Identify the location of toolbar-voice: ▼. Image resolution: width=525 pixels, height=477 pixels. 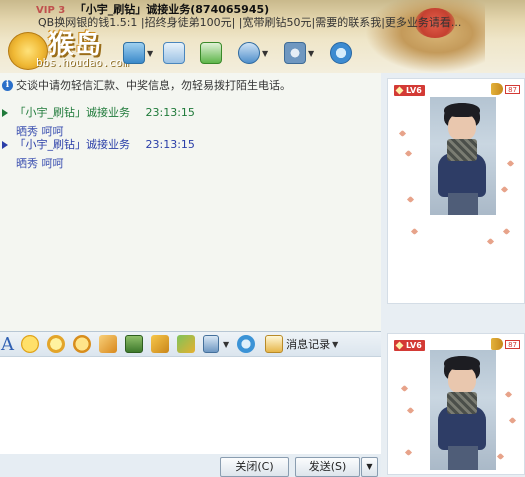
(138, 53).